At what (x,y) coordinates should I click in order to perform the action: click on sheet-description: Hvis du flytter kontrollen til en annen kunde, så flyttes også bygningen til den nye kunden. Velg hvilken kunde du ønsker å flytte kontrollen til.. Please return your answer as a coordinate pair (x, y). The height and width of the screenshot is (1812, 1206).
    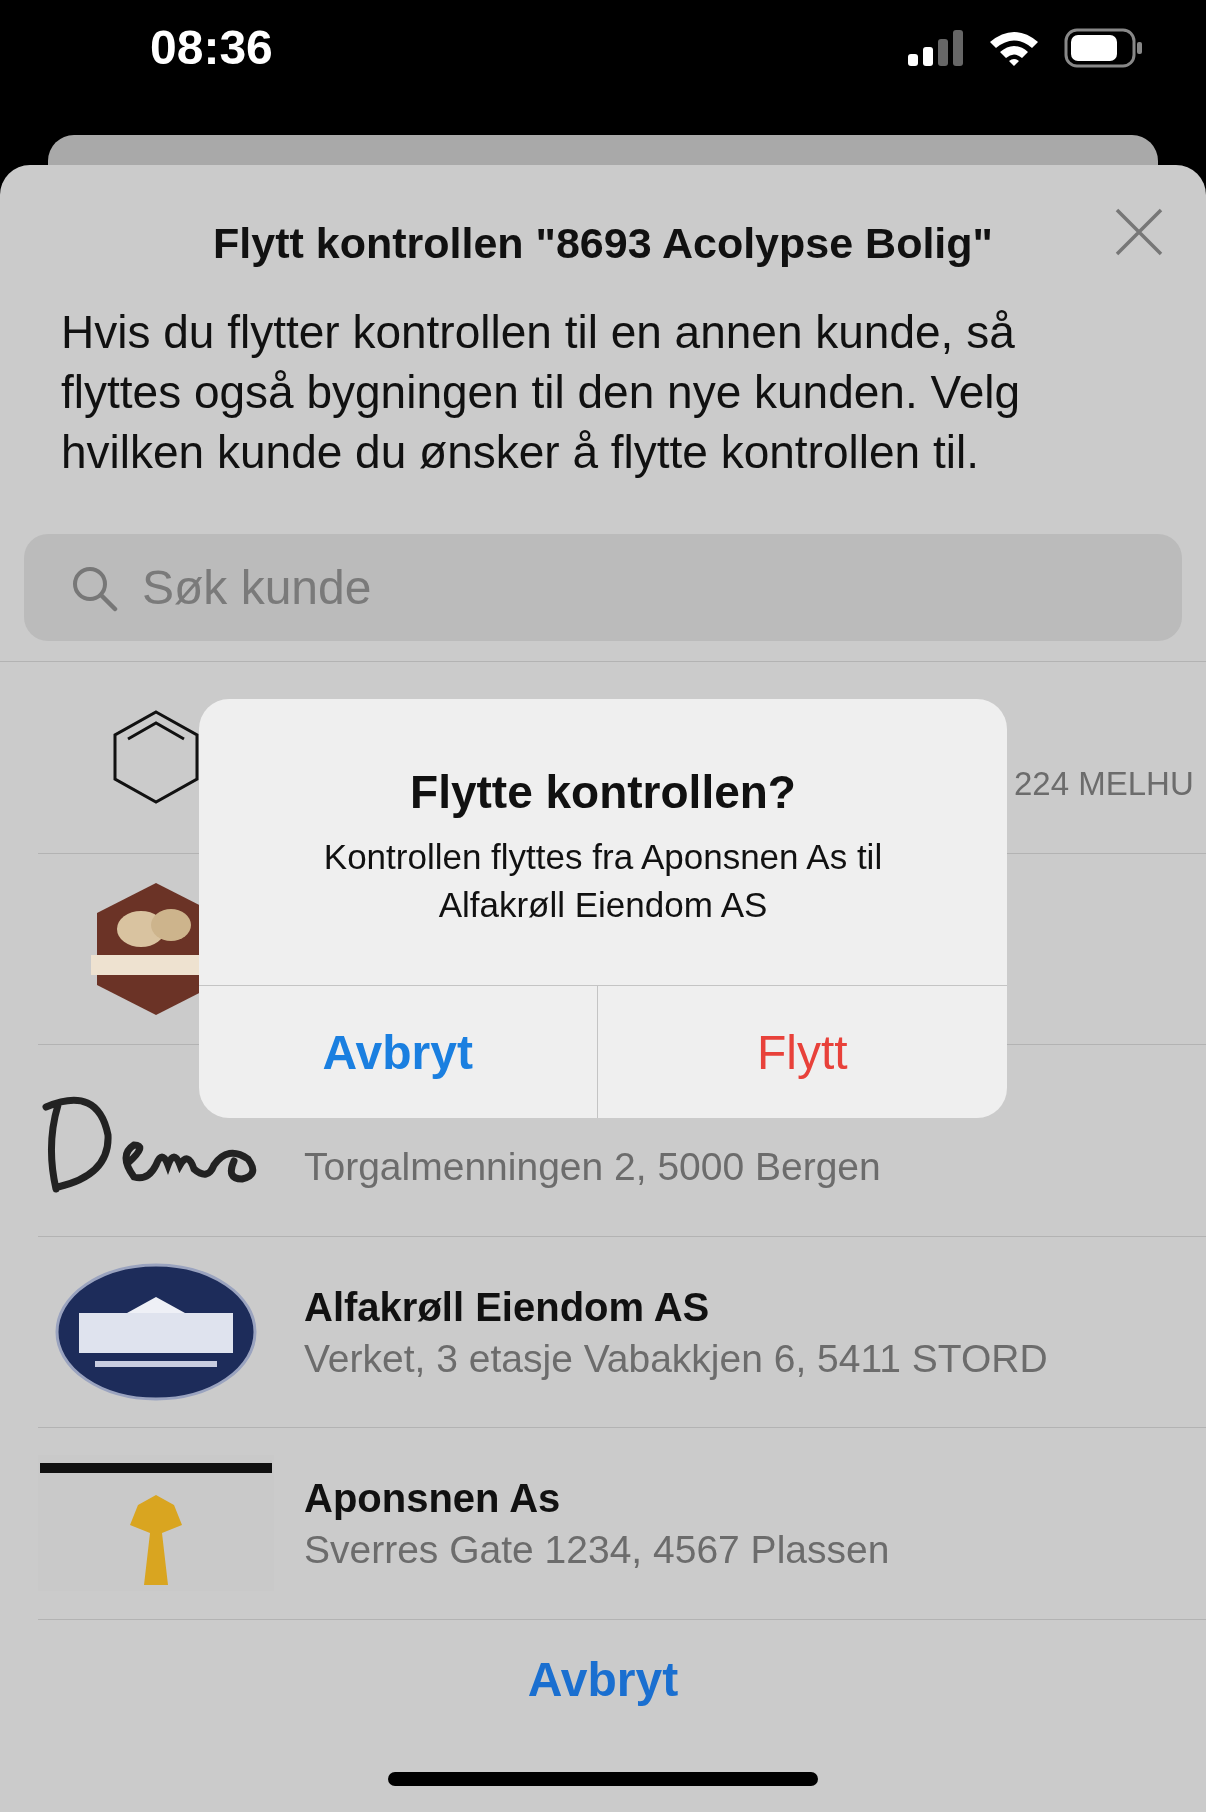
    Looking at the image, I should click on (541, 392).